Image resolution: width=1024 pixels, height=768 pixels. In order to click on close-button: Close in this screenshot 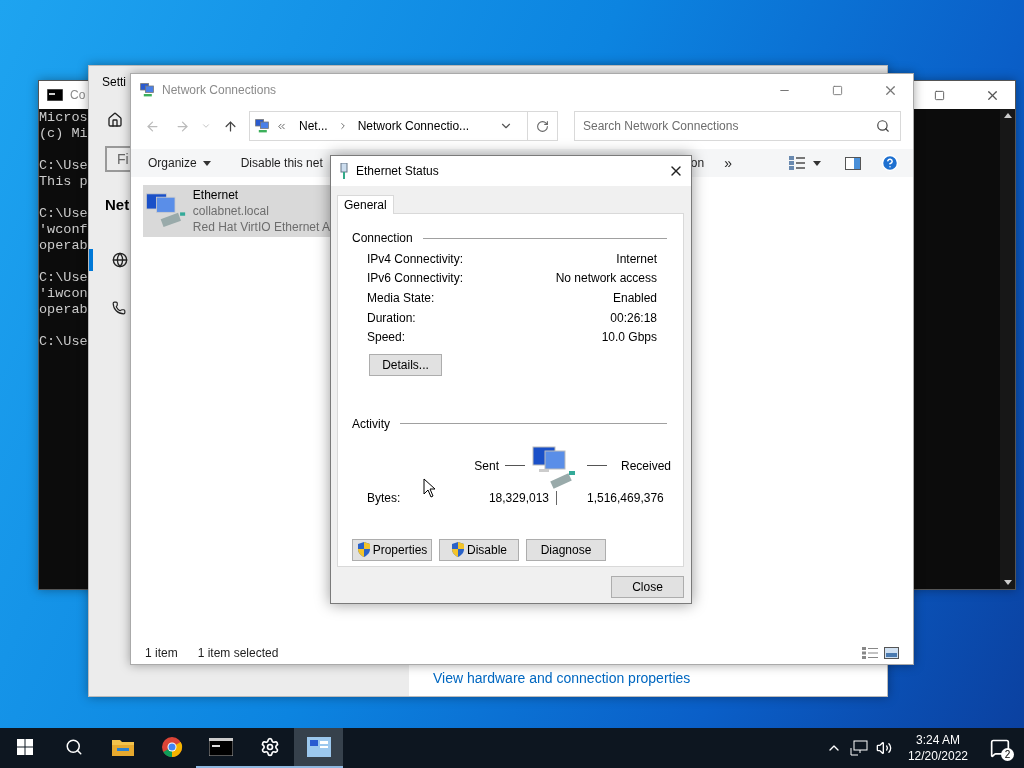, I will do `click(647, 587)`.